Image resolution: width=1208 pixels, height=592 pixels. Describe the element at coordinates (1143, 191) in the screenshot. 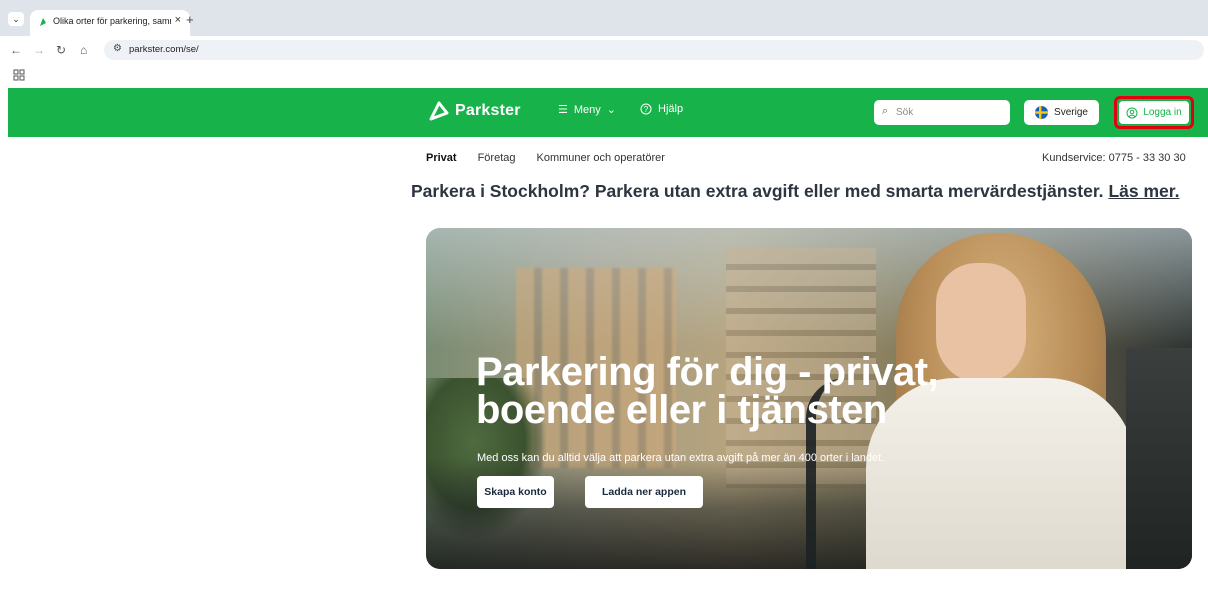

I see `read-more-link: Läs mer.` at that location.